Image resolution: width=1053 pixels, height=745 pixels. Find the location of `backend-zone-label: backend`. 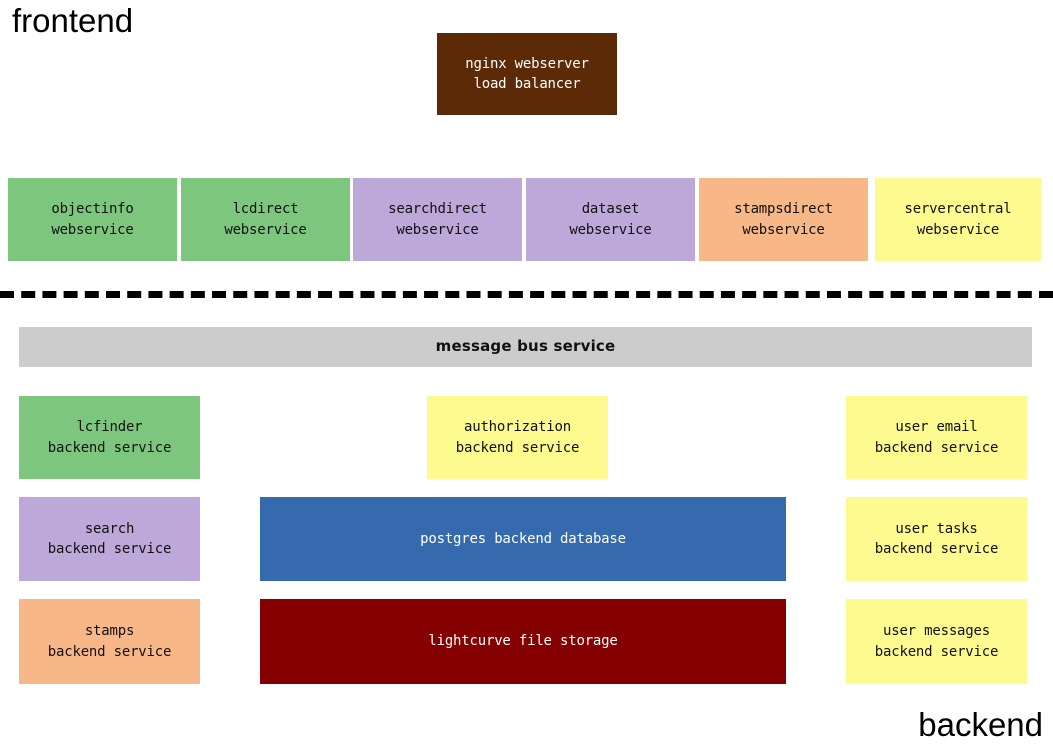

backend-zone-label: backend is located at coordinates (980, 724).